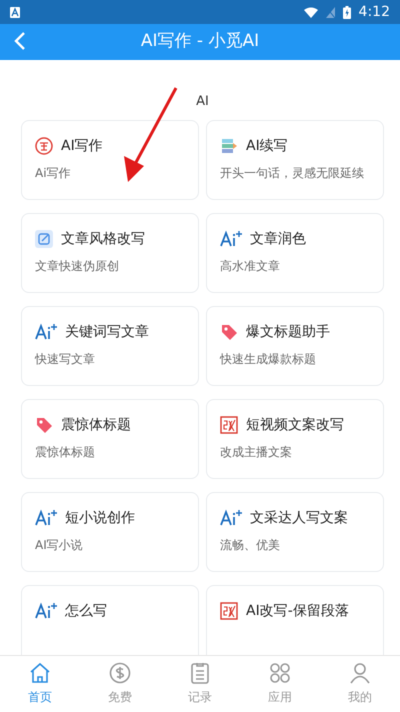 The image size is (400, 712). I want to click on feature-card: AI写作 Ai写作, so click(110, 160).